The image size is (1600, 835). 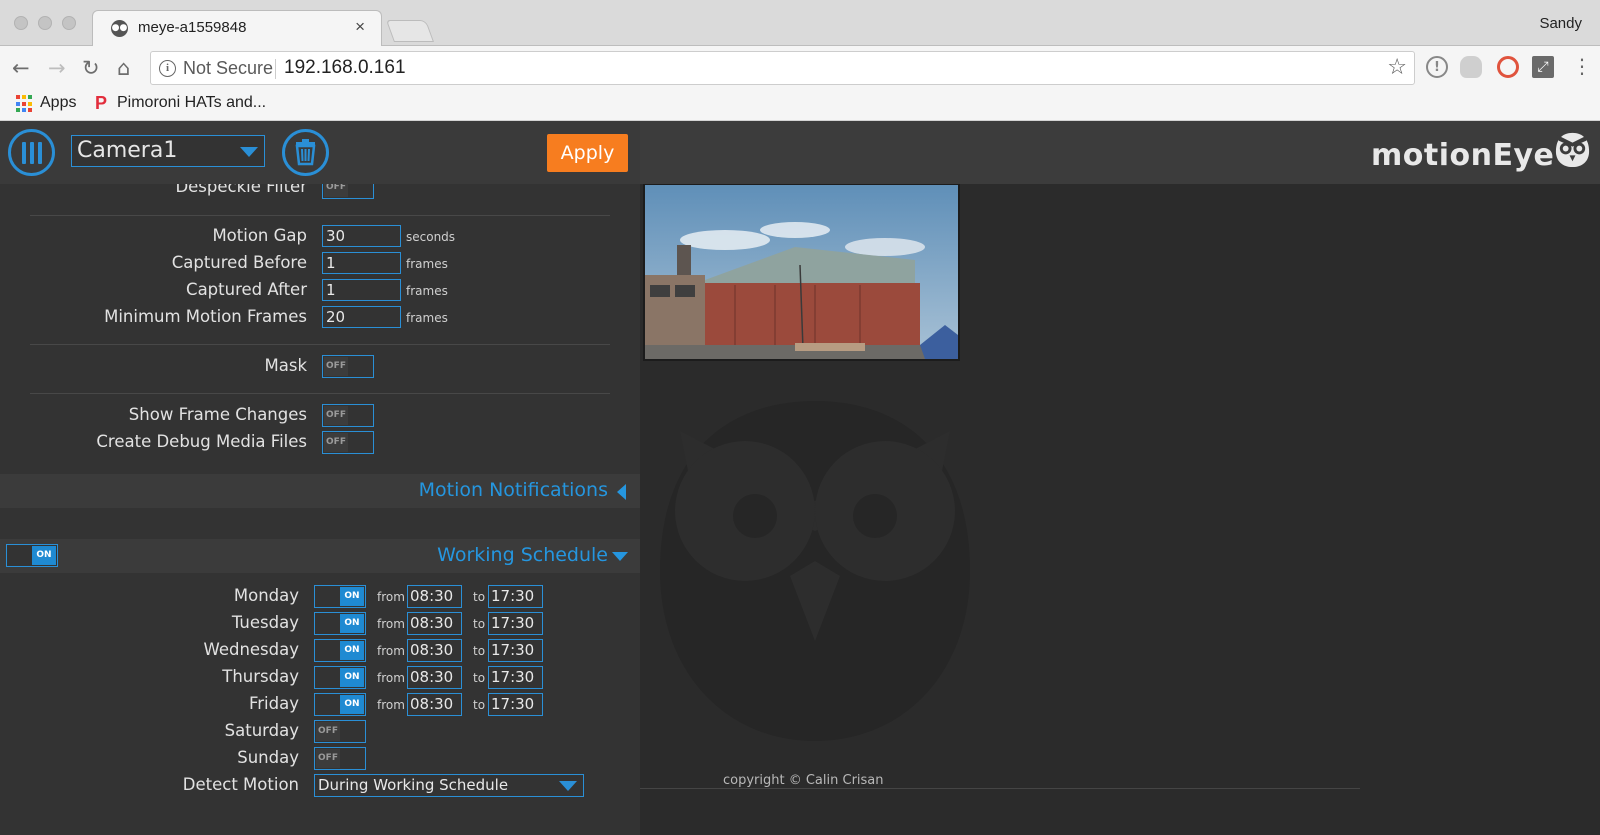 I want to click on browser-tab: ●● meye-a1559848 ×, so click(x=237, y=28).